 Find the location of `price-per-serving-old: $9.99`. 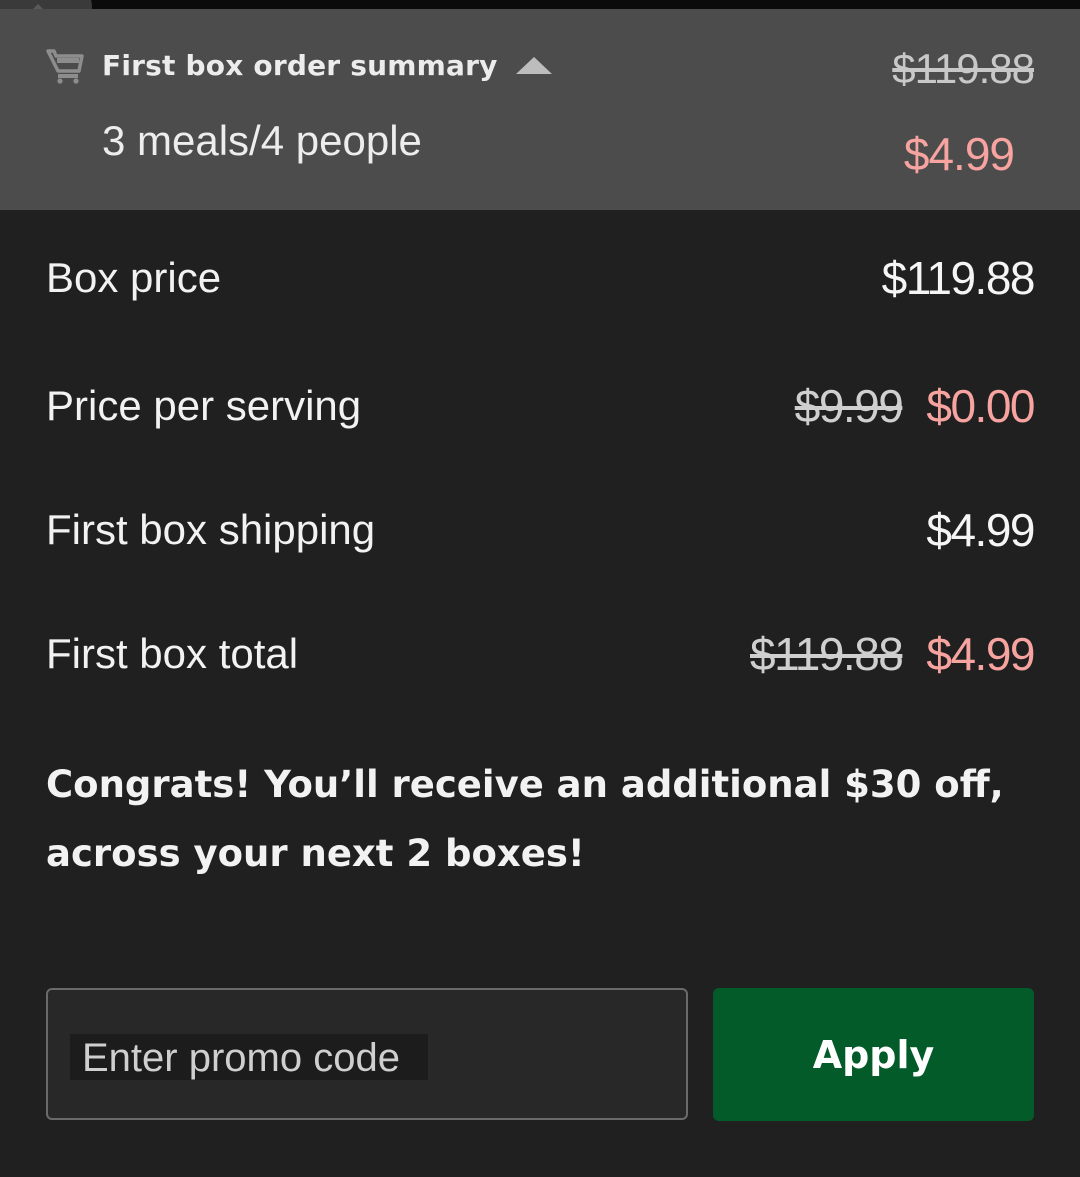

price-per-serving-old: $9.99 is located at coordinates (849, 406).